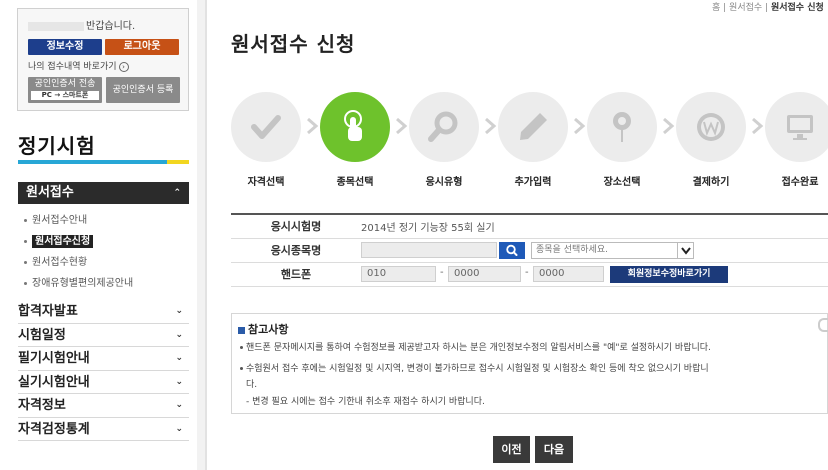 The width and height of the screenshot is (828, 470). I want to click on submenu-item-guide: 원서접수안내, so click(106, 220).